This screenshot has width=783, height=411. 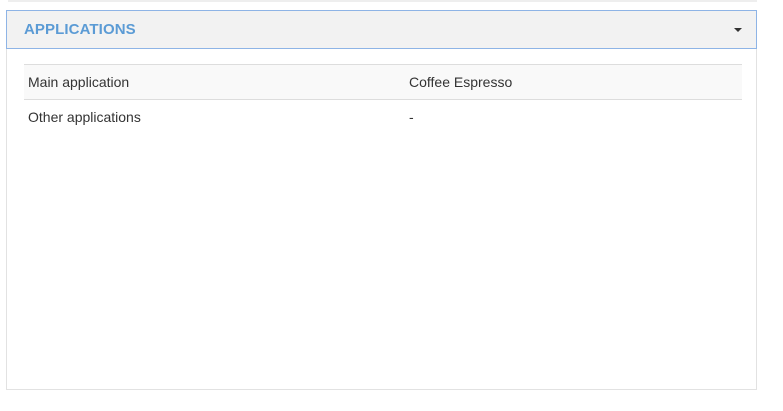 I want to click on table-row-other-applications: Other applications -, so click(x=383, y=117).